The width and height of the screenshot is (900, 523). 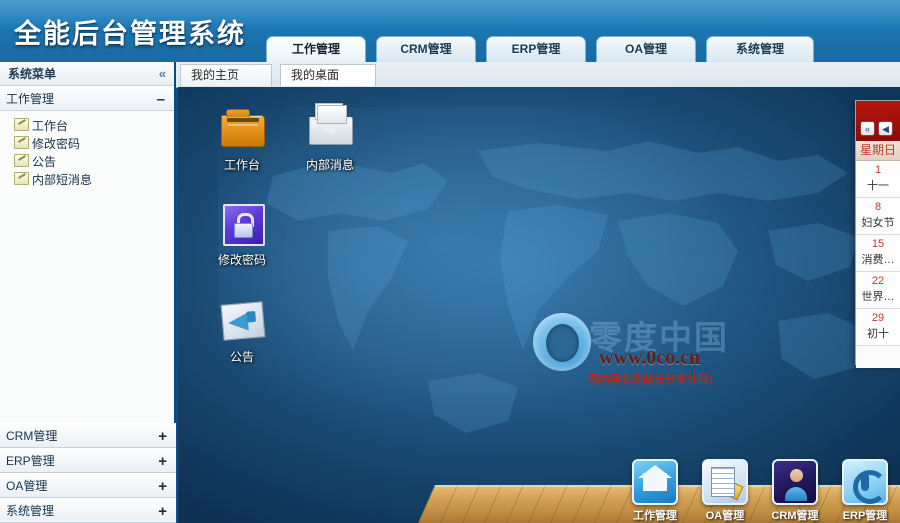 I want to click on calendar-day-note: 十一, so click(x=878, y=186).